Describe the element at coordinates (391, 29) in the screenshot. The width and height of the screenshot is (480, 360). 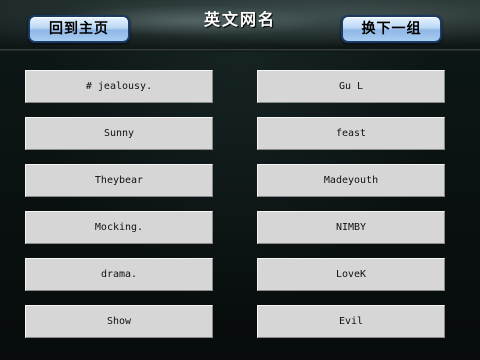
I see `next-group-button: 换下一组` at that location.